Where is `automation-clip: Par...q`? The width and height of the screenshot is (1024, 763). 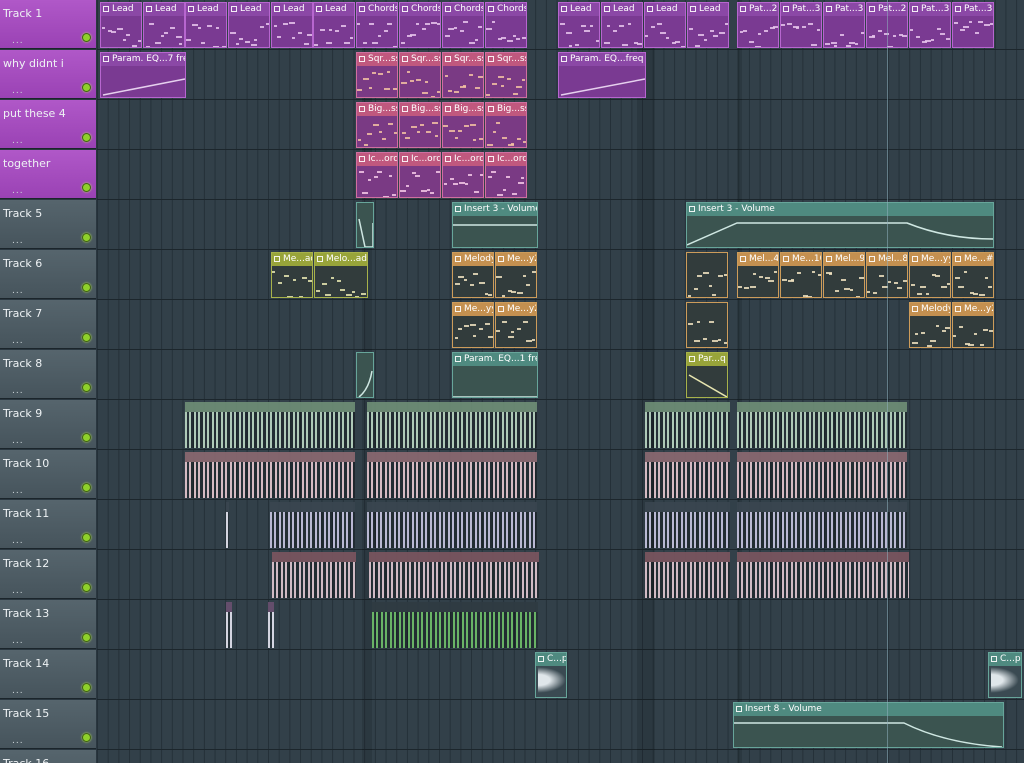
automation-clip: Par...q is located at coordinates (707, 375).